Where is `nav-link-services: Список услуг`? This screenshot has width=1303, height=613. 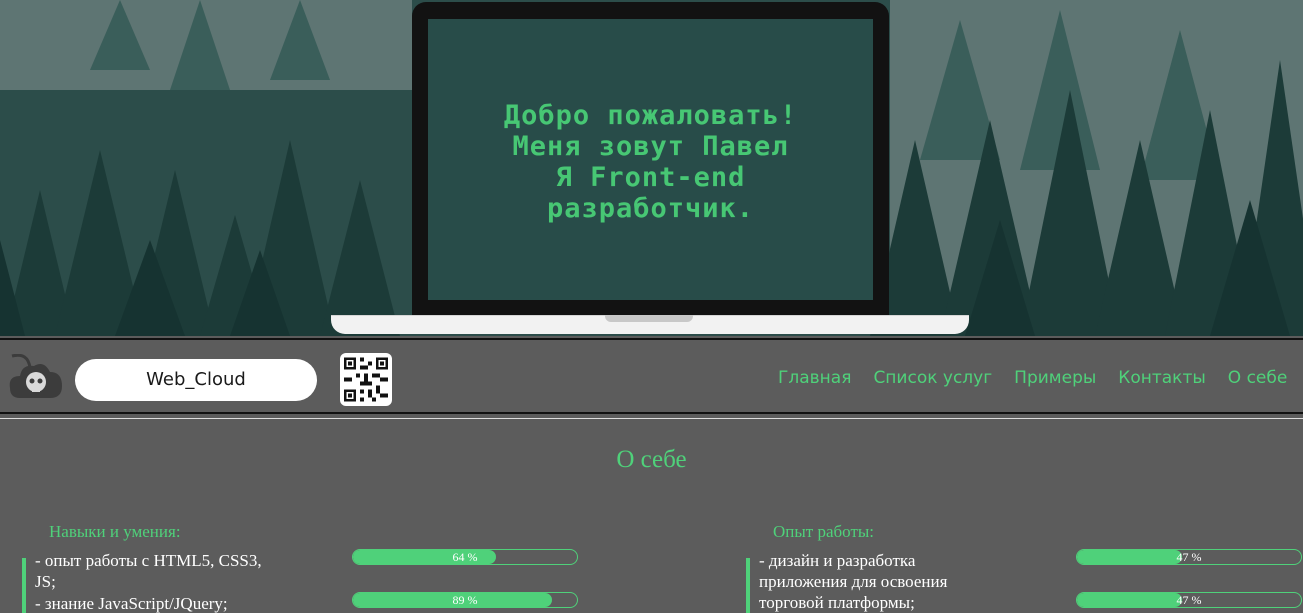
nav-link-services: Список услуг is located at coordinates (932, 378).